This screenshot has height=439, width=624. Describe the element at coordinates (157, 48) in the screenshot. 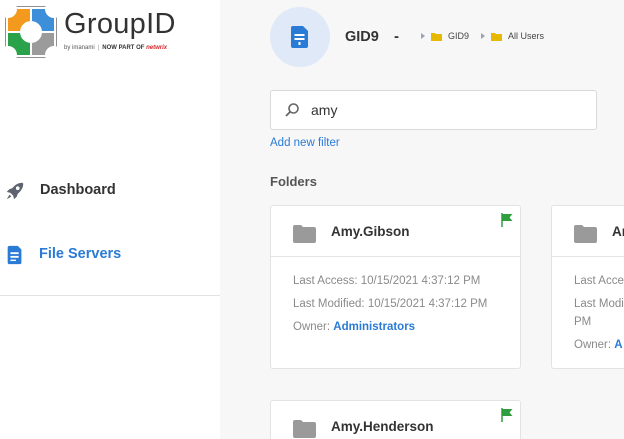

I see `tagline-partner: netwrix` at that location.